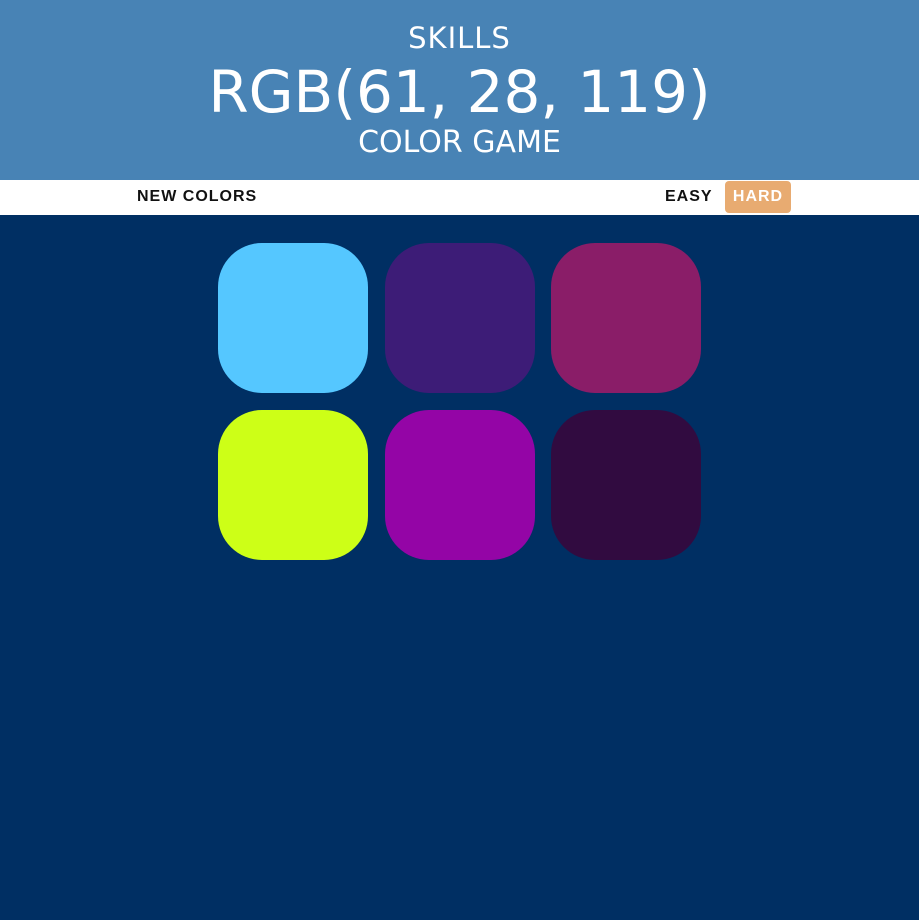 The width and height of the screenshot is (919, 920). What do you see at coordinates (758, 197) in the screenshot?
I see `hard-mode-button: HARD` at bounding box center [758, 197].